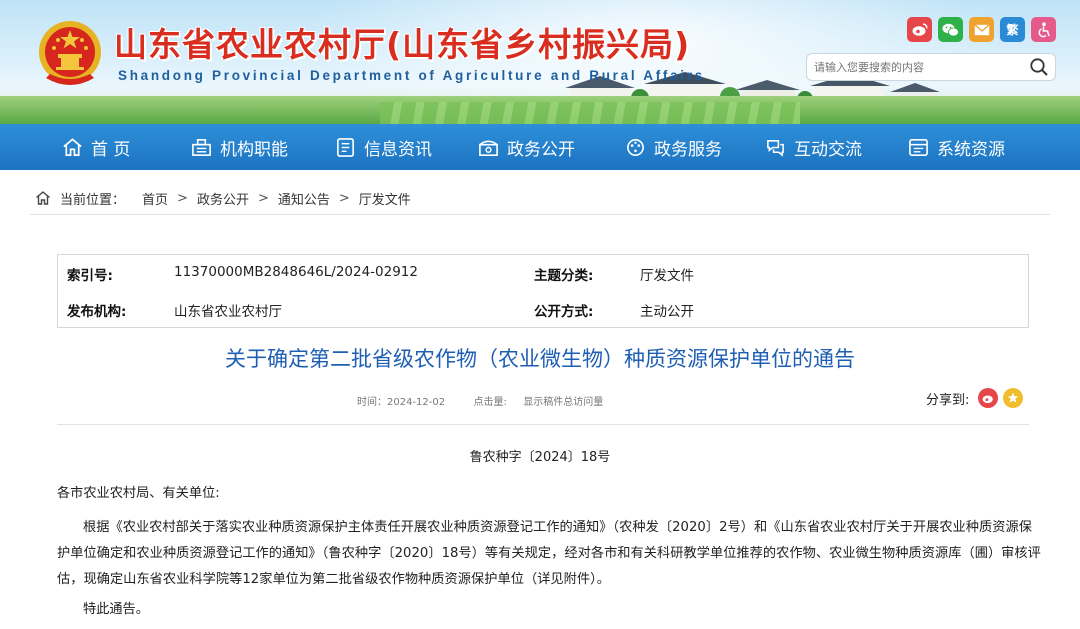 This screenshot has width=1080, height=629. I want to click on time-value: 2024-12-02, so click(416, 402).